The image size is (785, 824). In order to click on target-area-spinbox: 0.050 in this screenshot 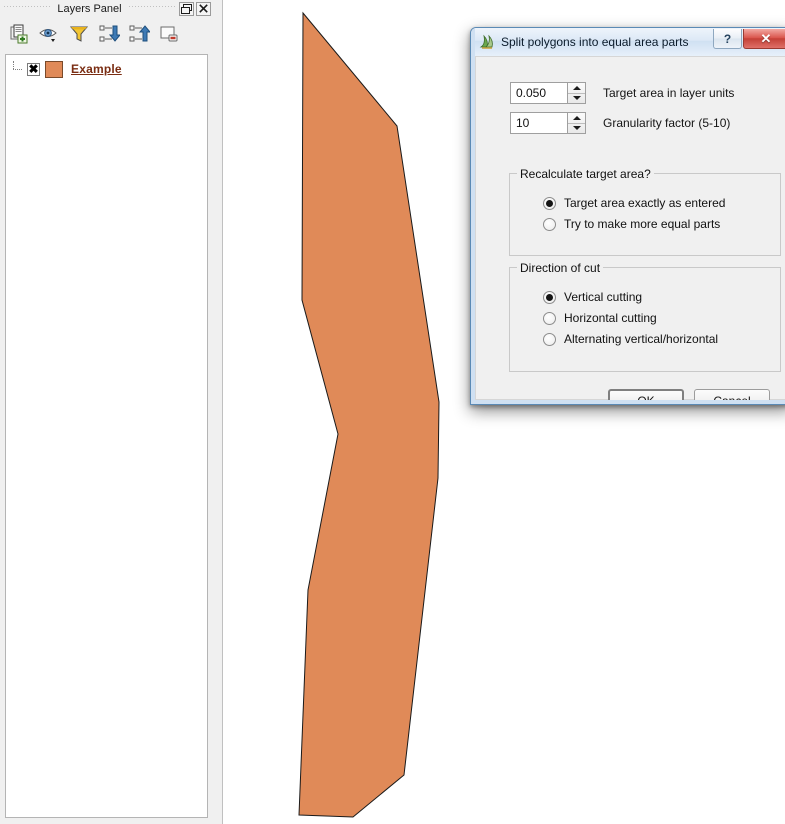, I will do `click(548, 93)`.